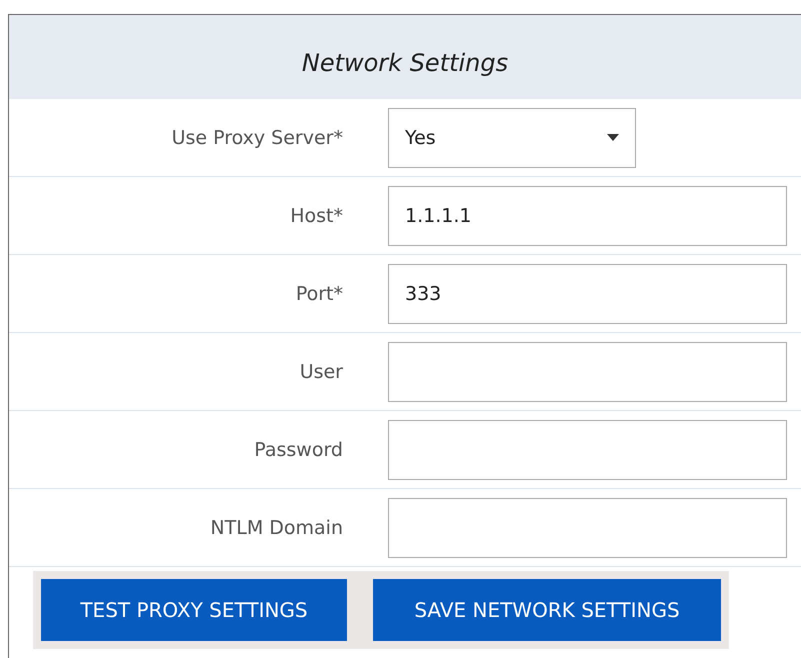  Describe the element at coordinates (194, 610) in the screenshot. I see `test-button: TEST PROXY SETTINGS` at that location.